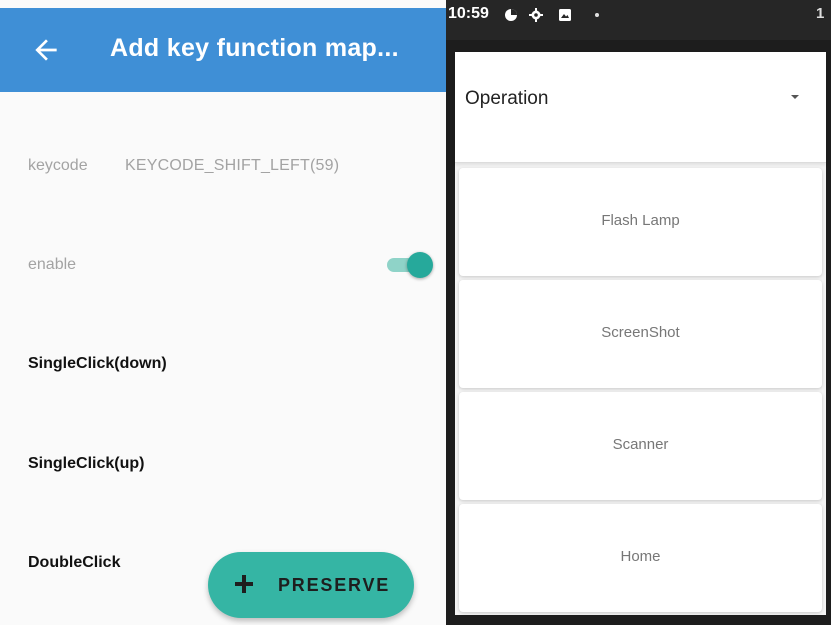  I want to click on option-label: Home, so click(640, 556).